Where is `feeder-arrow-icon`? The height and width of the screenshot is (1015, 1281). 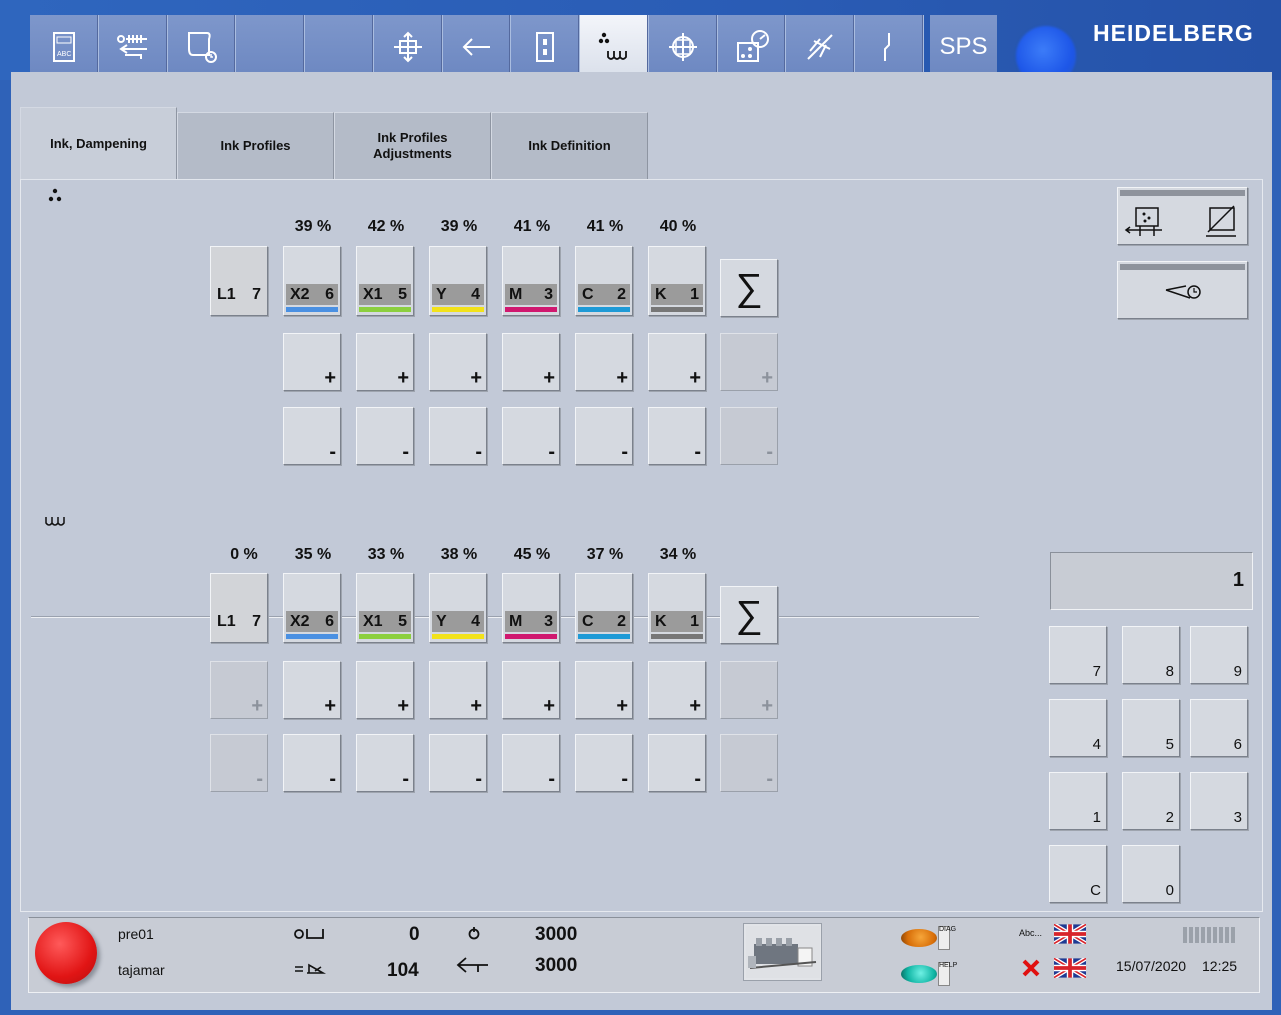 feeder-arrow-icon is located at coordinates (477, 47).